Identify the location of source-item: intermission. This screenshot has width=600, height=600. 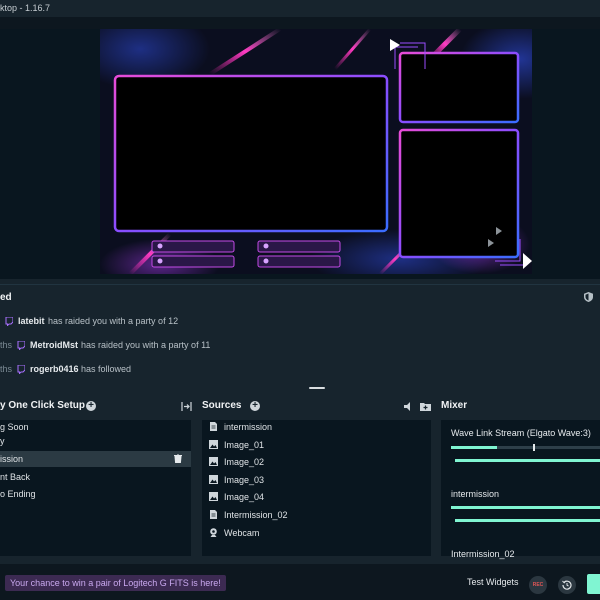
(240, 427).